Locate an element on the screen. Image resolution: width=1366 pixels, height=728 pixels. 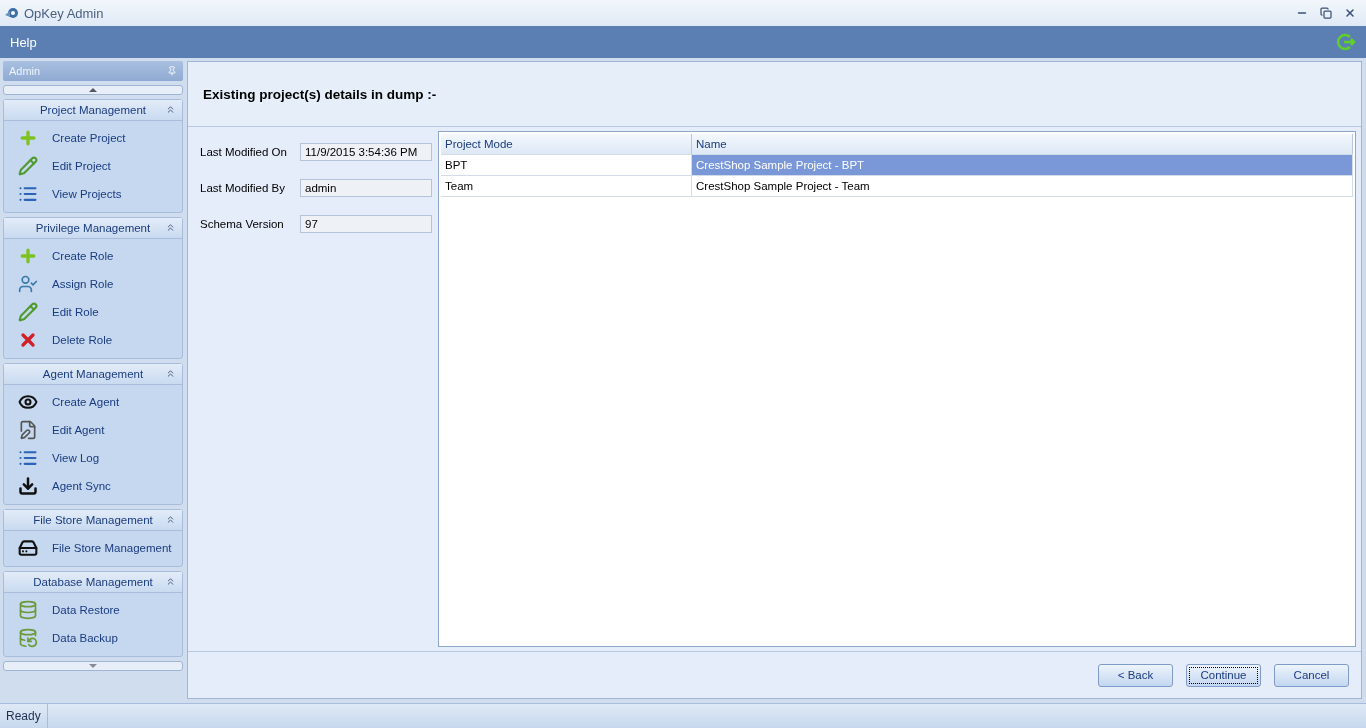
sidebar-item: Data Backup is located at coordinates (93, 638).